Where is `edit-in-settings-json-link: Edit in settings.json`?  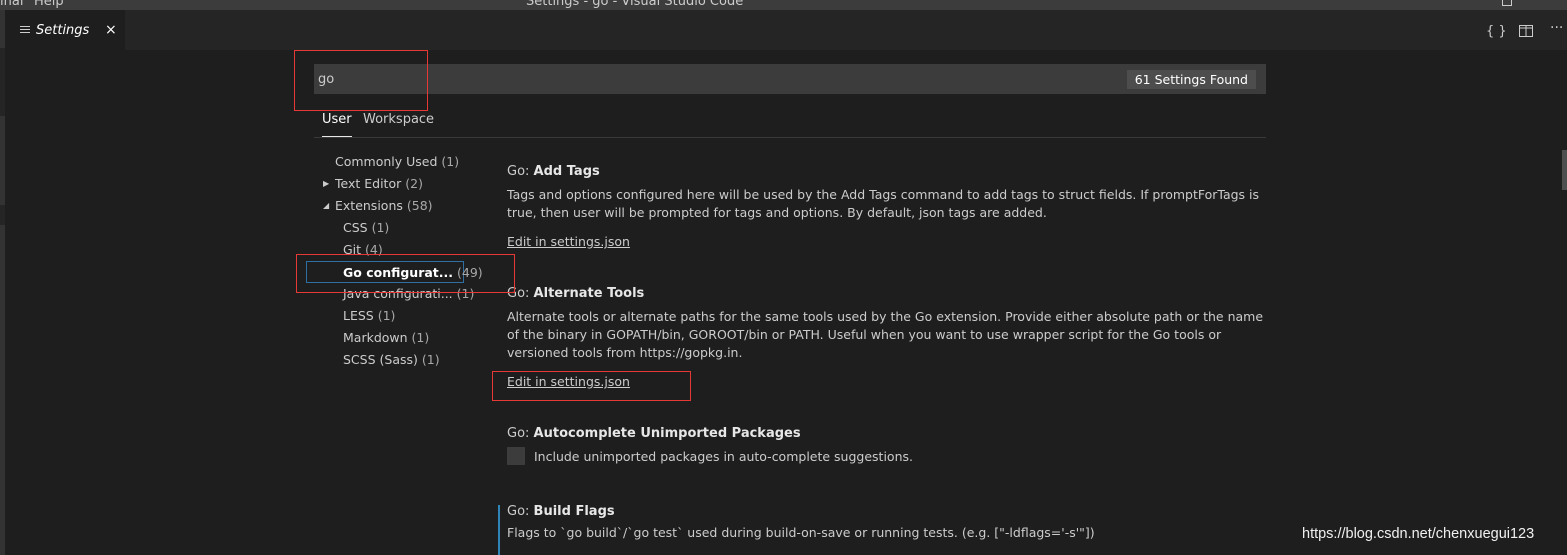
edit-in-settings-json-link: Edit in settings.json is located at coordinates (568, 241).